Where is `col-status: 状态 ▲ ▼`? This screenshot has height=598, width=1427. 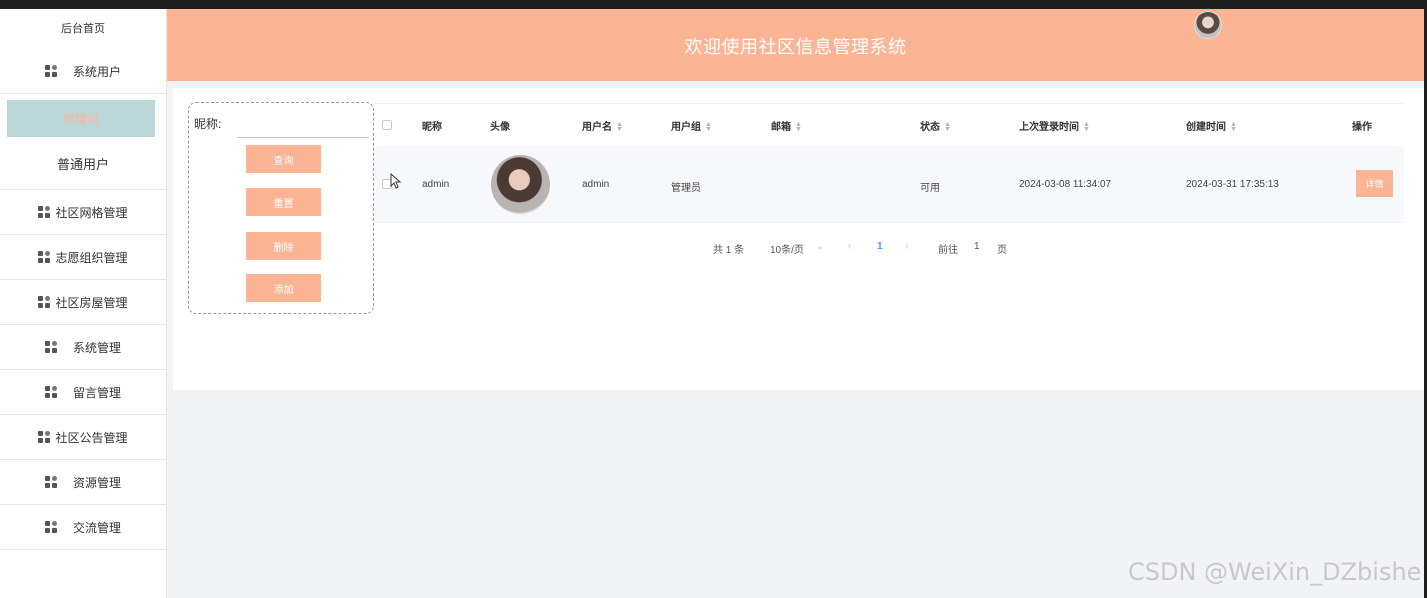
col-status: 状态 ▲ ▼ is located at coordinates (935, 125).